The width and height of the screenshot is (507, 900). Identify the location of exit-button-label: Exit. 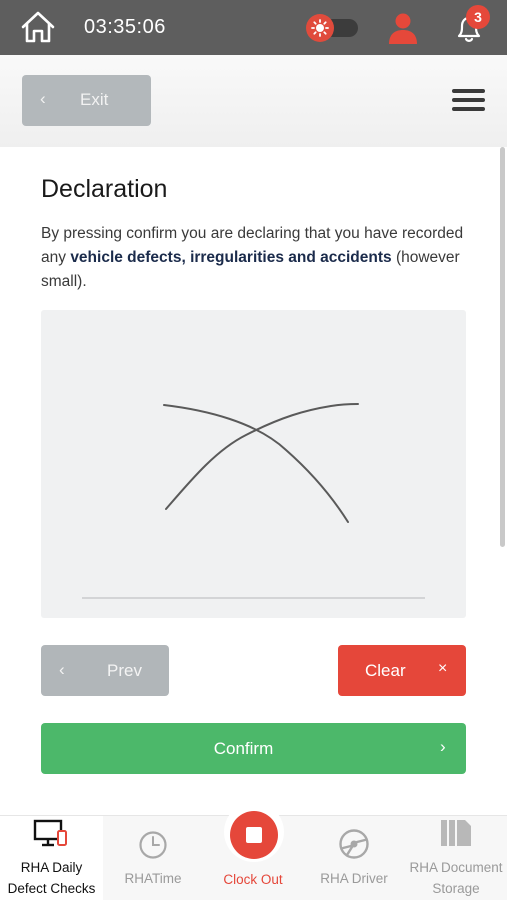
(94, 99).